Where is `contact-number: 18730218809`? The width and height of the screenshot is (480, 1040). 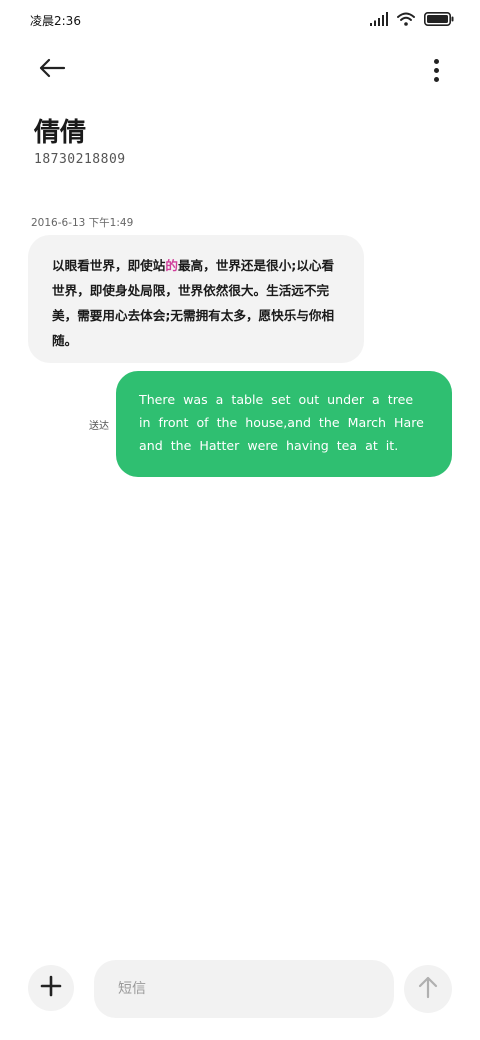 contact-number: 18730218809 is located at coordinates (80, 159).